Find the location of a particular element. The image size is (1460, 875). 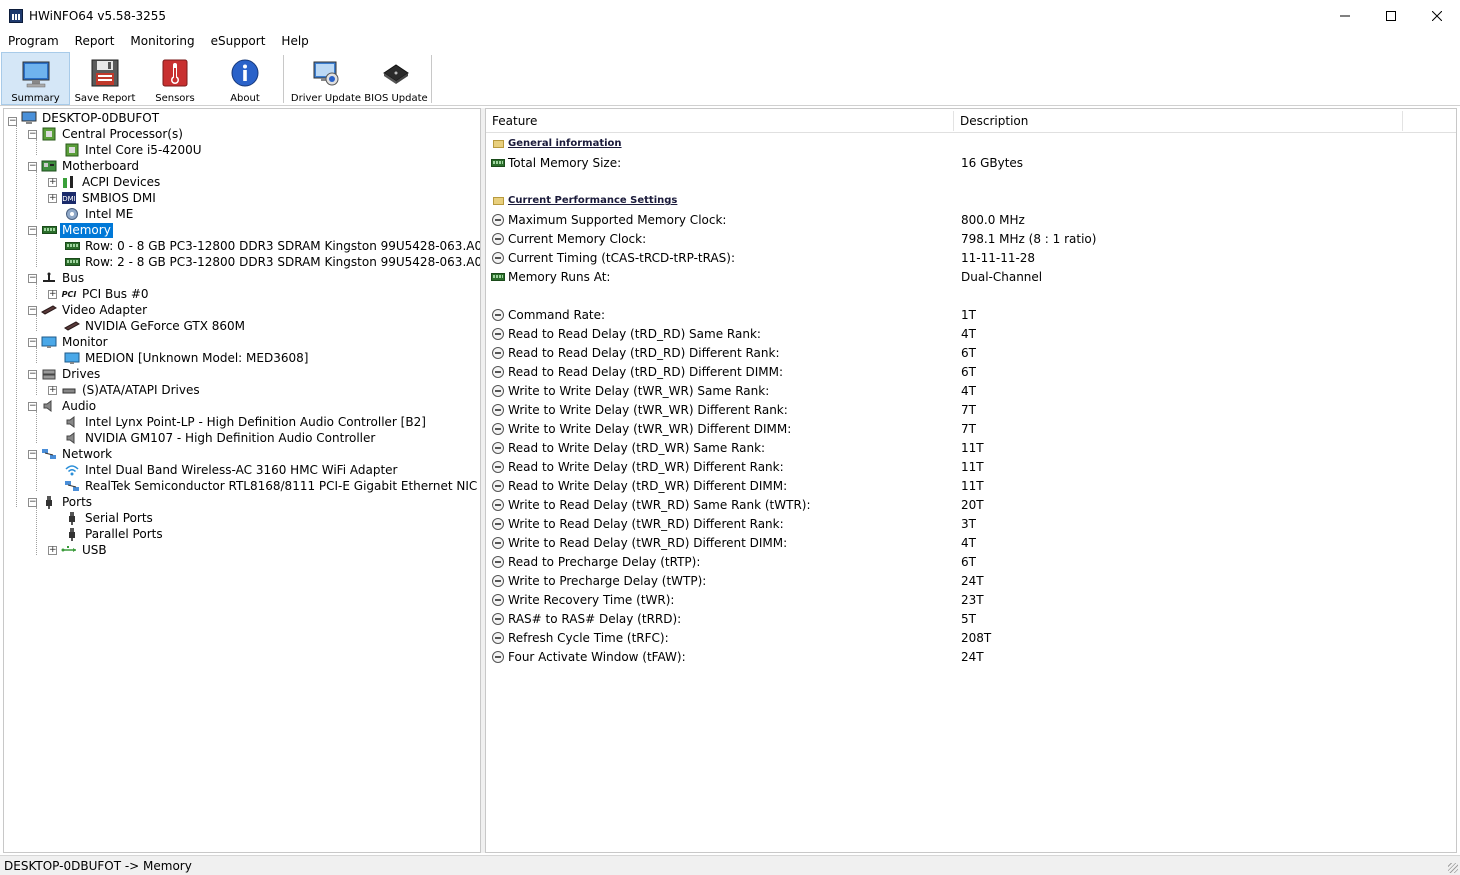

maximize-icon is located at coordinates (1391, 15).